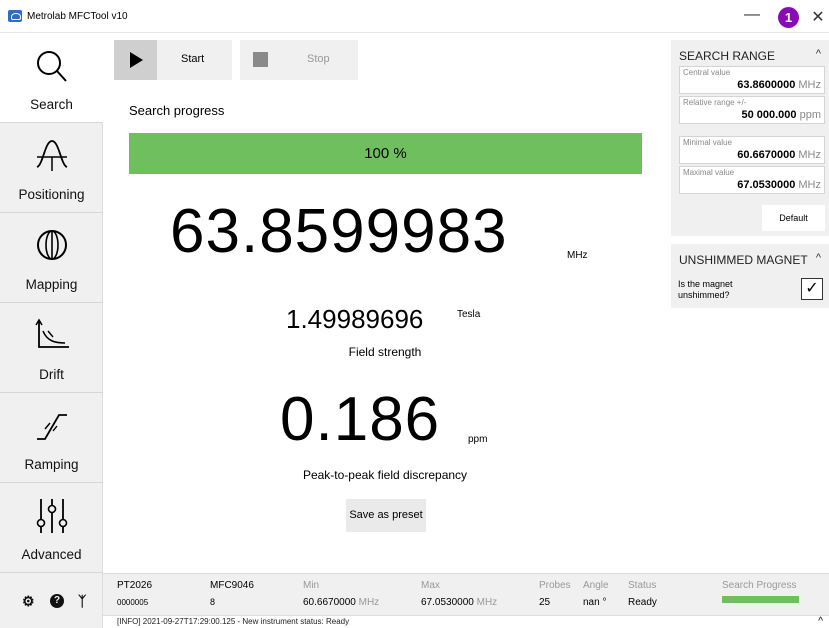 The height and width of the screenshot is (628, 829). What do you see at coordinates (793, 218) in the screenshot?
I see `default-button: Default` at bounding box center [793, 218].